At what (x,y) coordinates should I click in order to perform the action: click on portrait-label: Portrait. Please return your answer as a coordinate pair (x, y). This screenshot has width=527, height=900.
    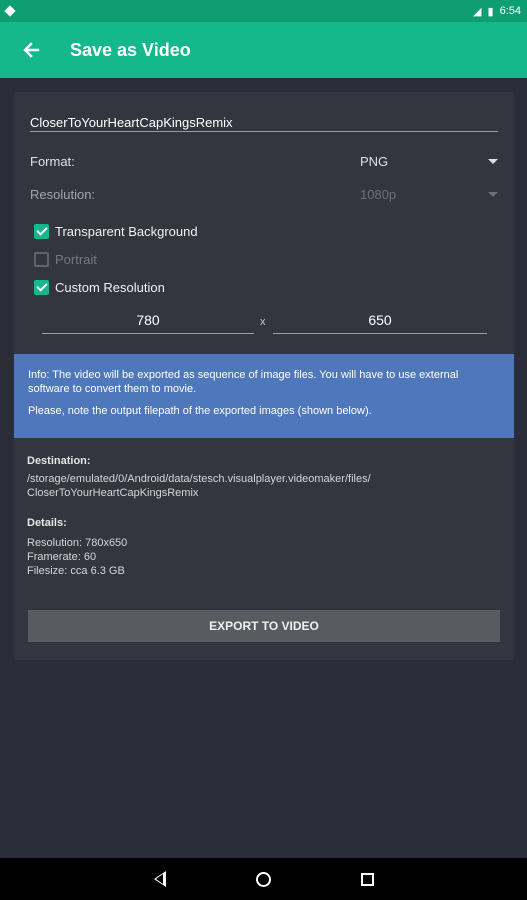
    Looking at the image, I should click on (76, 259).